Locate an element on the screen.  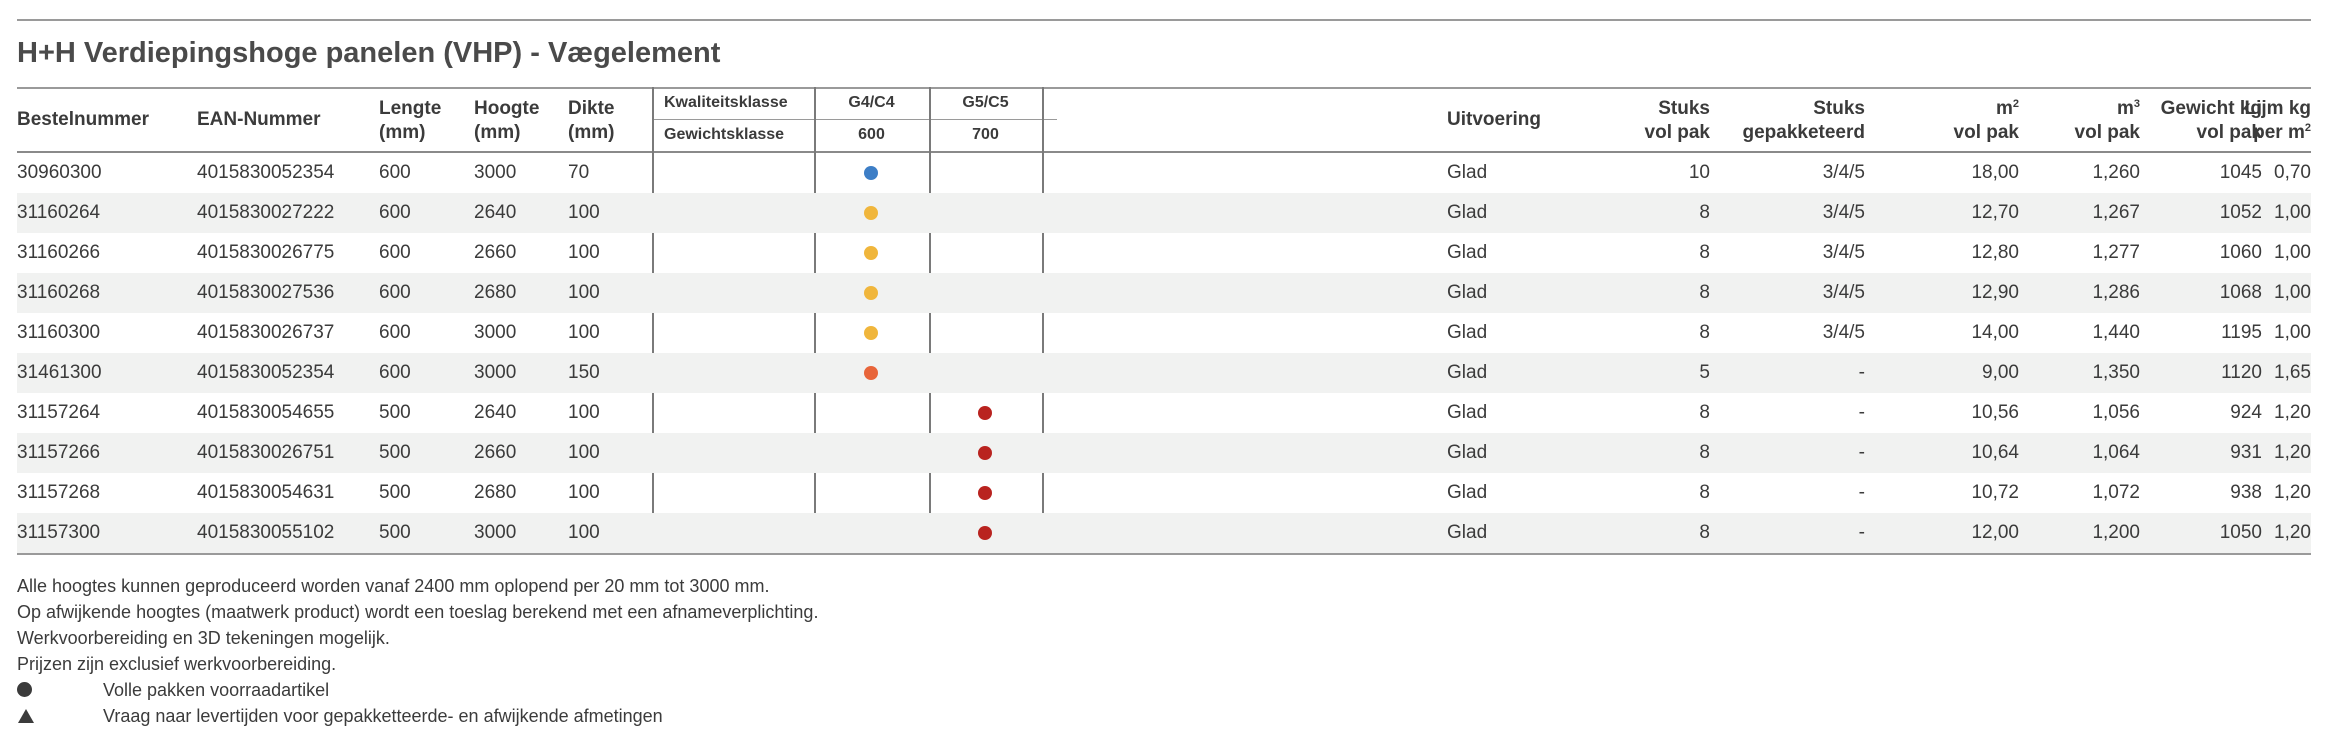
header-gewichtsklasse: Gewichtsklasse is located at coordinates (724, 134).